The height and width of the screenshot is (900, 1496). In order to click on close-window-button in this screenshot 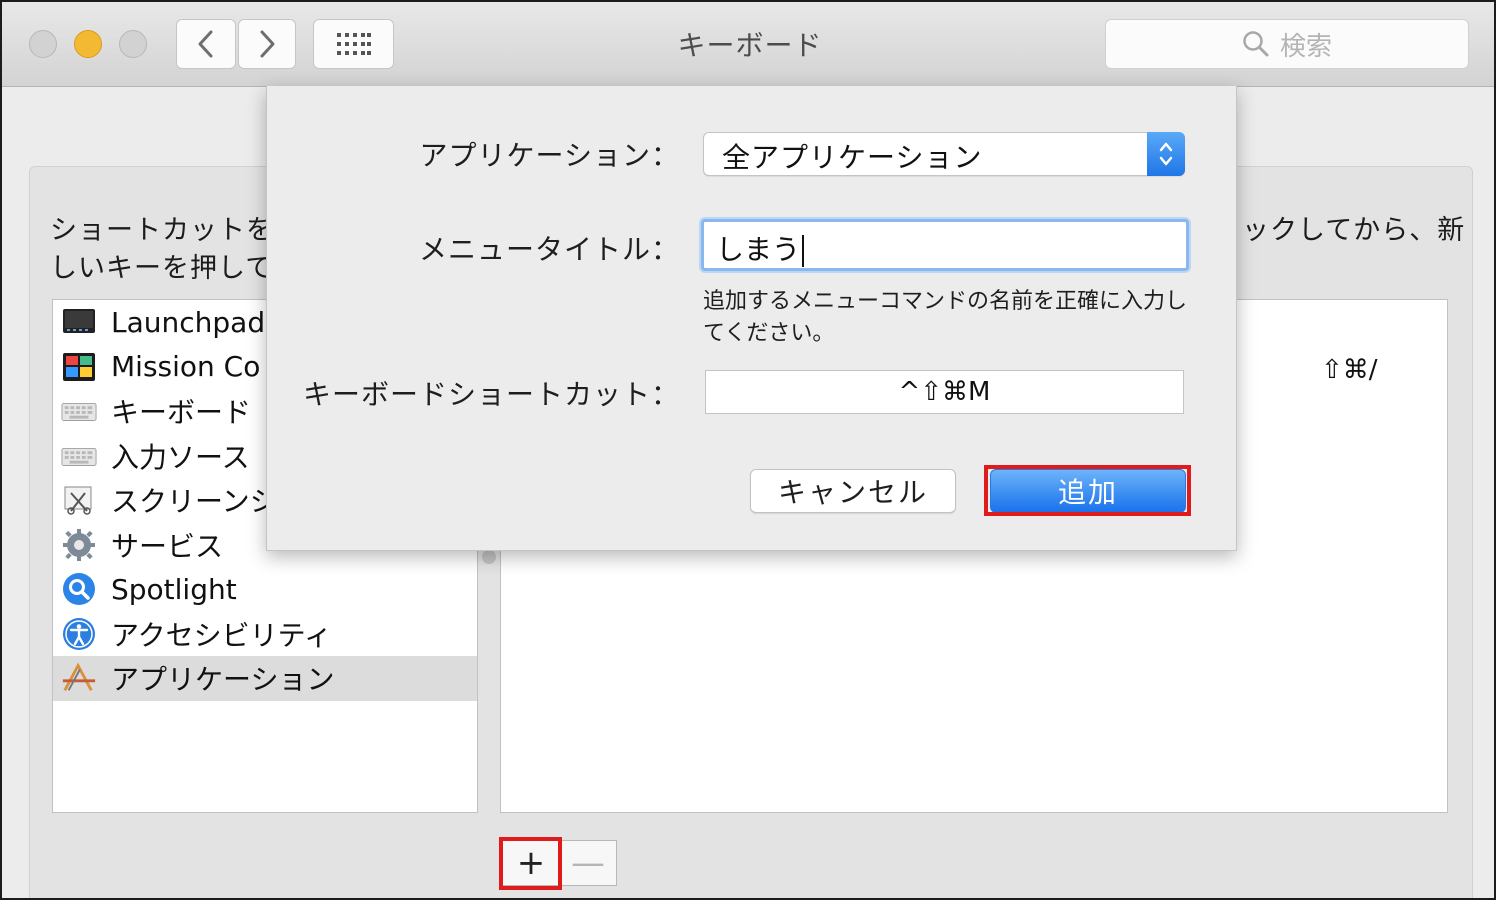, I will do `click(43, 44)`.